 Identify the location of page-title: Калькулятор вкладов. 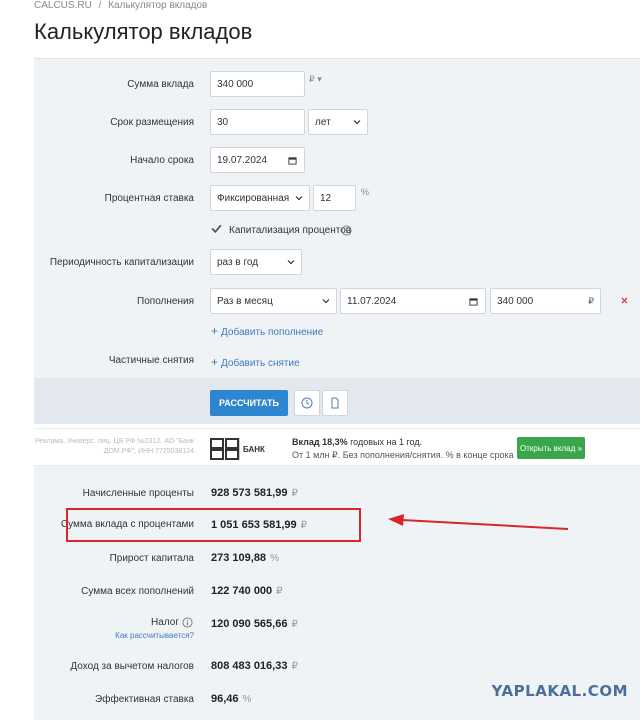
(143, 31).